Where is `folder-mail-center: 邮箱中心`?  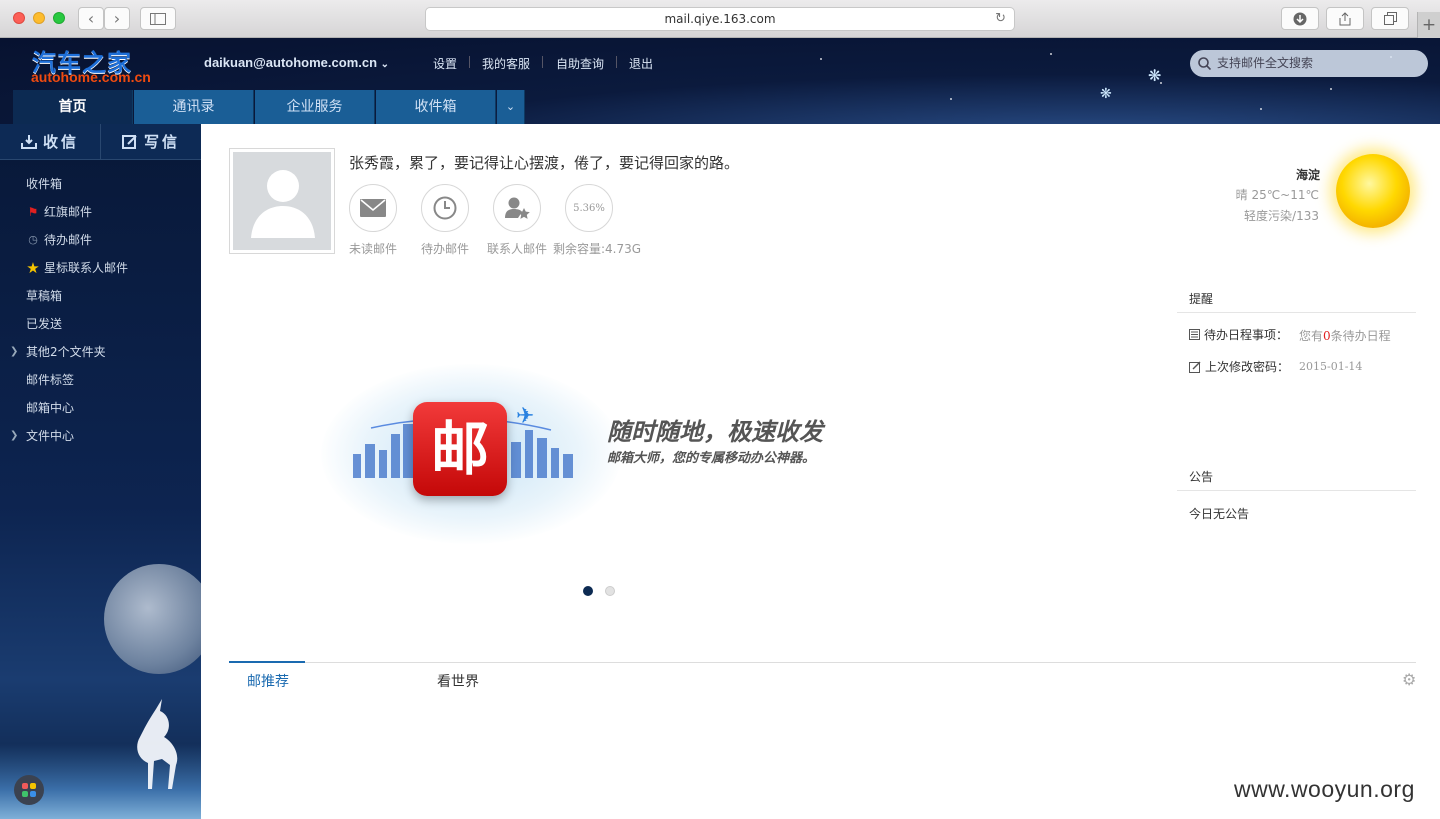
folder-mail-center: 邮箱中心 is located at coordinates (100, 408).